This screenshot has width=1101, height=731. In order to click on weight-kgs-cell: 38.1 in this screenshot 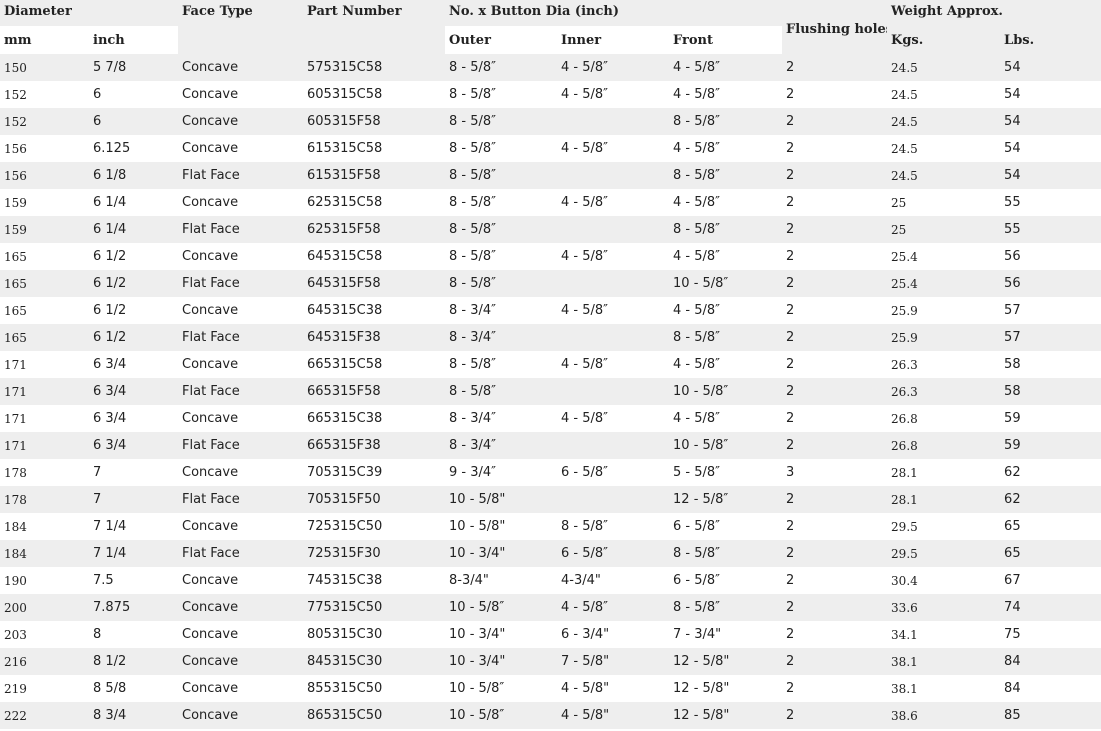, I will do `click(944, 688)`.